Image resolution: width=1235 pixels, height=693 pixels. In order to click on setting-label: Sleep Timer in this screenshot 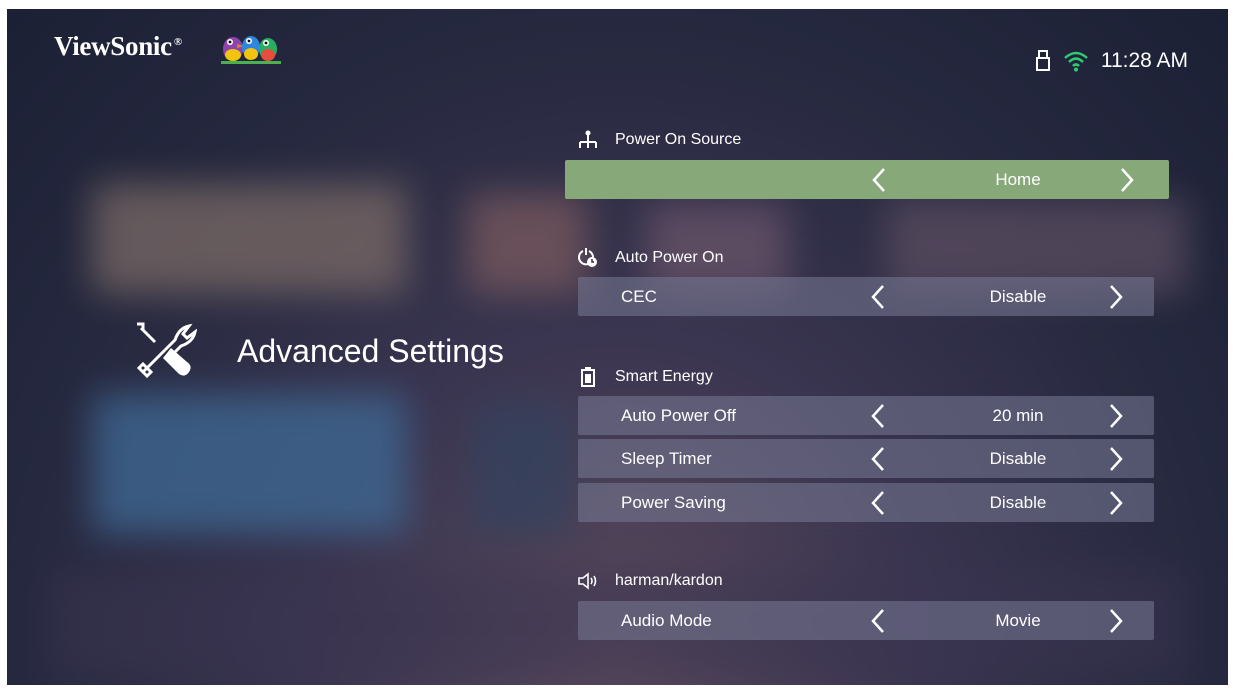, I will do `click(666, 458)`.